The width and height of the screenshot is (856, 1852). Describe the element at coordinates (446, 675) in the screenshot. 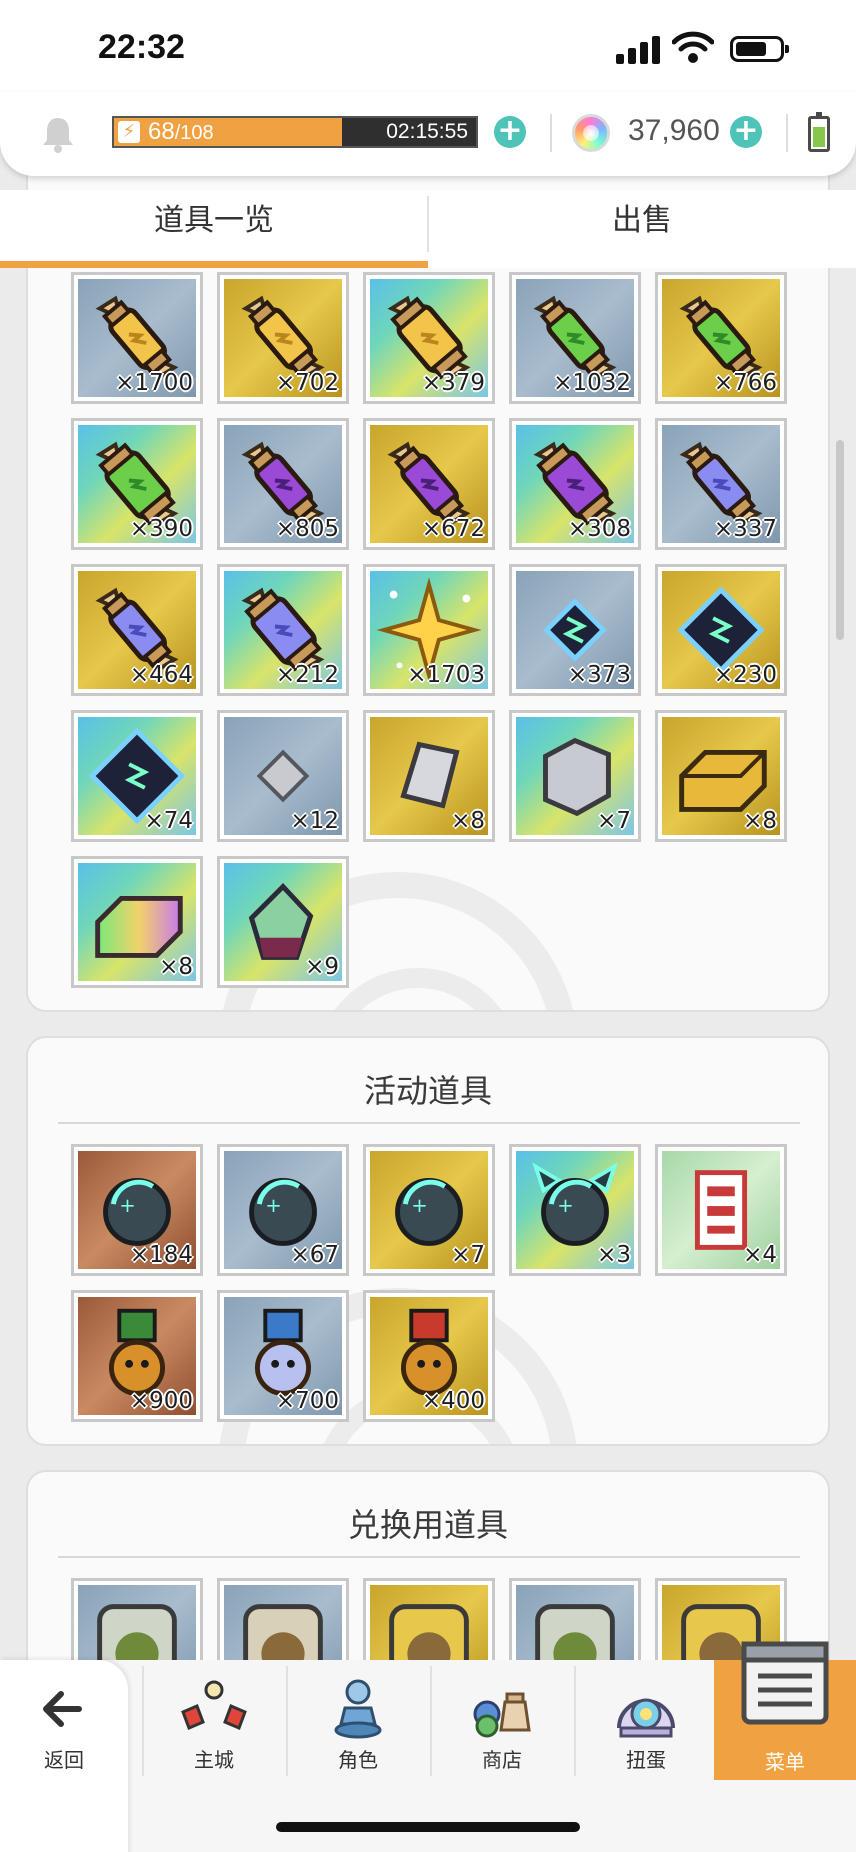

I see `item-count: ×1703` at that location.